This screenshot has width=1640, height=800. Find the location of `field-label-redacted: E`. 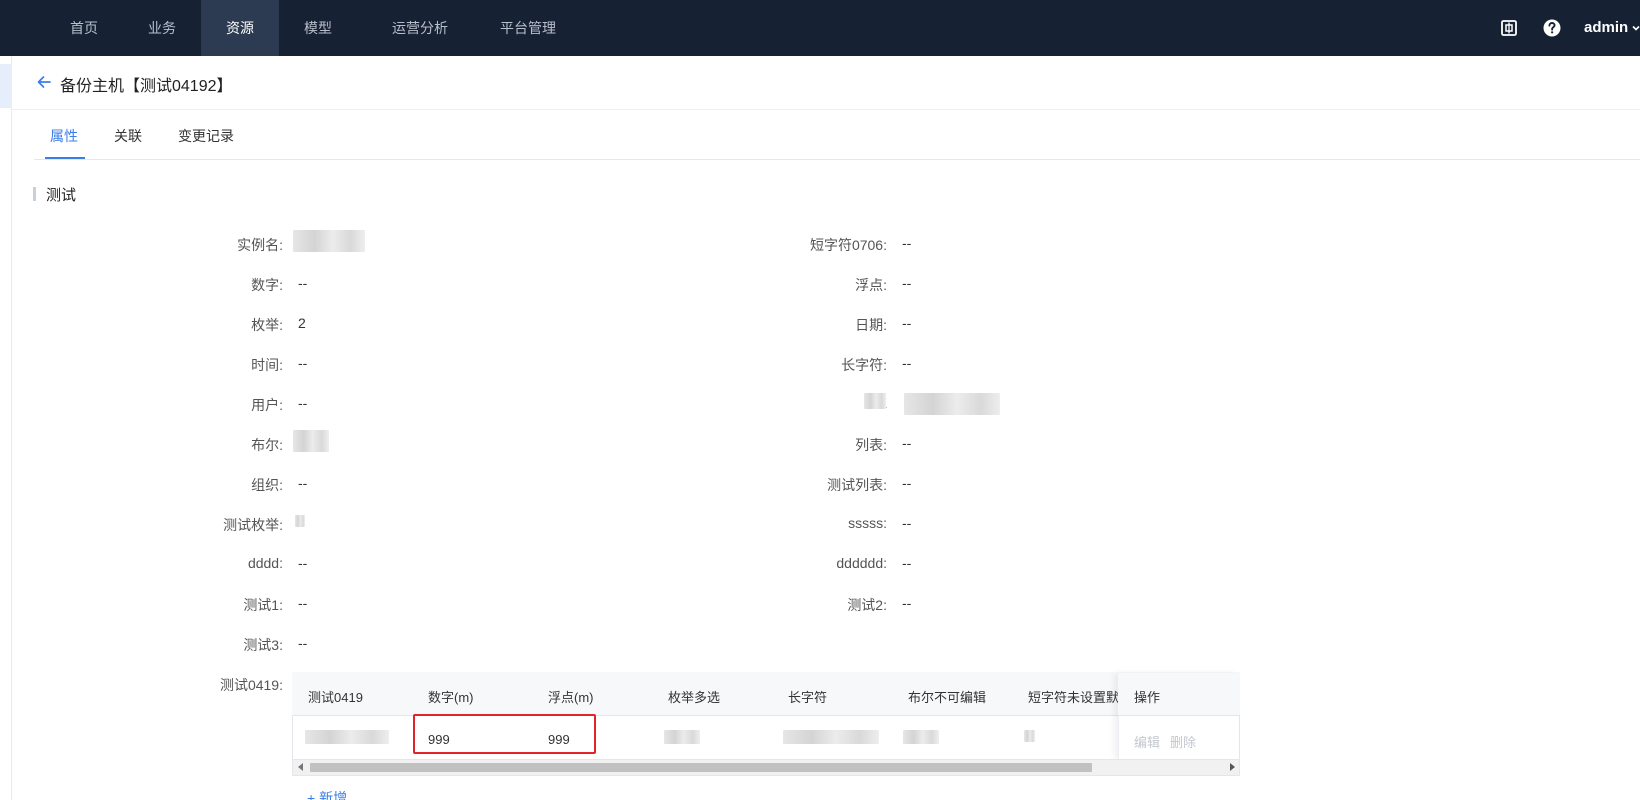

field-label-redacted: E is located at coordinates (787, 403).